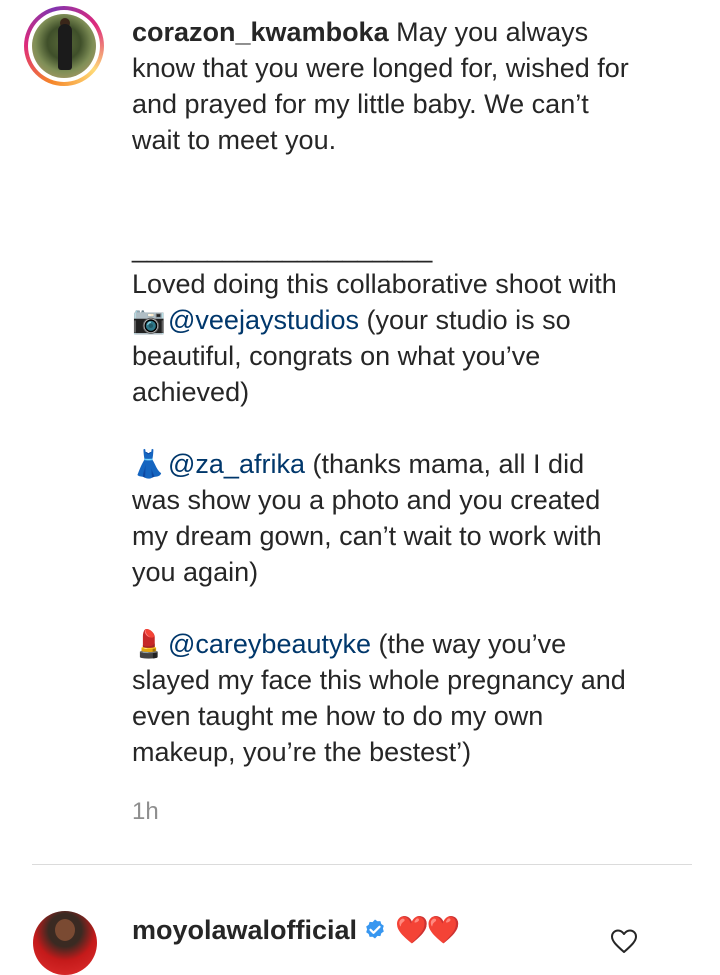  Describe the element at coordinates (65, 943) in the screenshot. I see `commenter-avatar` at that location.